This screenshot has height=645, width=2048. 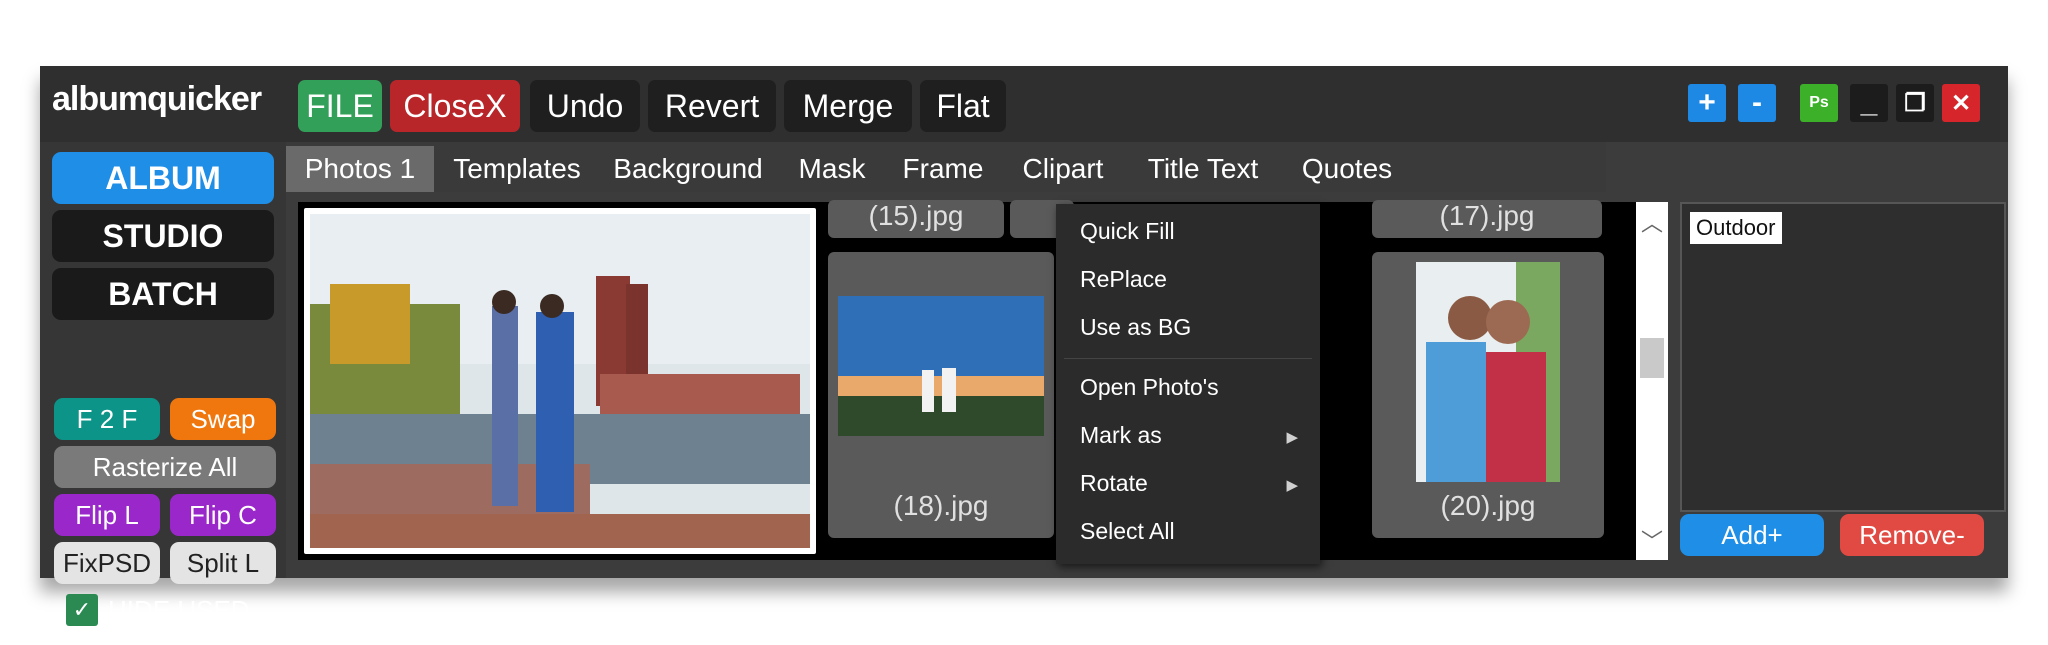 I want to click on menu-separator, so click(x=1188, y=358).